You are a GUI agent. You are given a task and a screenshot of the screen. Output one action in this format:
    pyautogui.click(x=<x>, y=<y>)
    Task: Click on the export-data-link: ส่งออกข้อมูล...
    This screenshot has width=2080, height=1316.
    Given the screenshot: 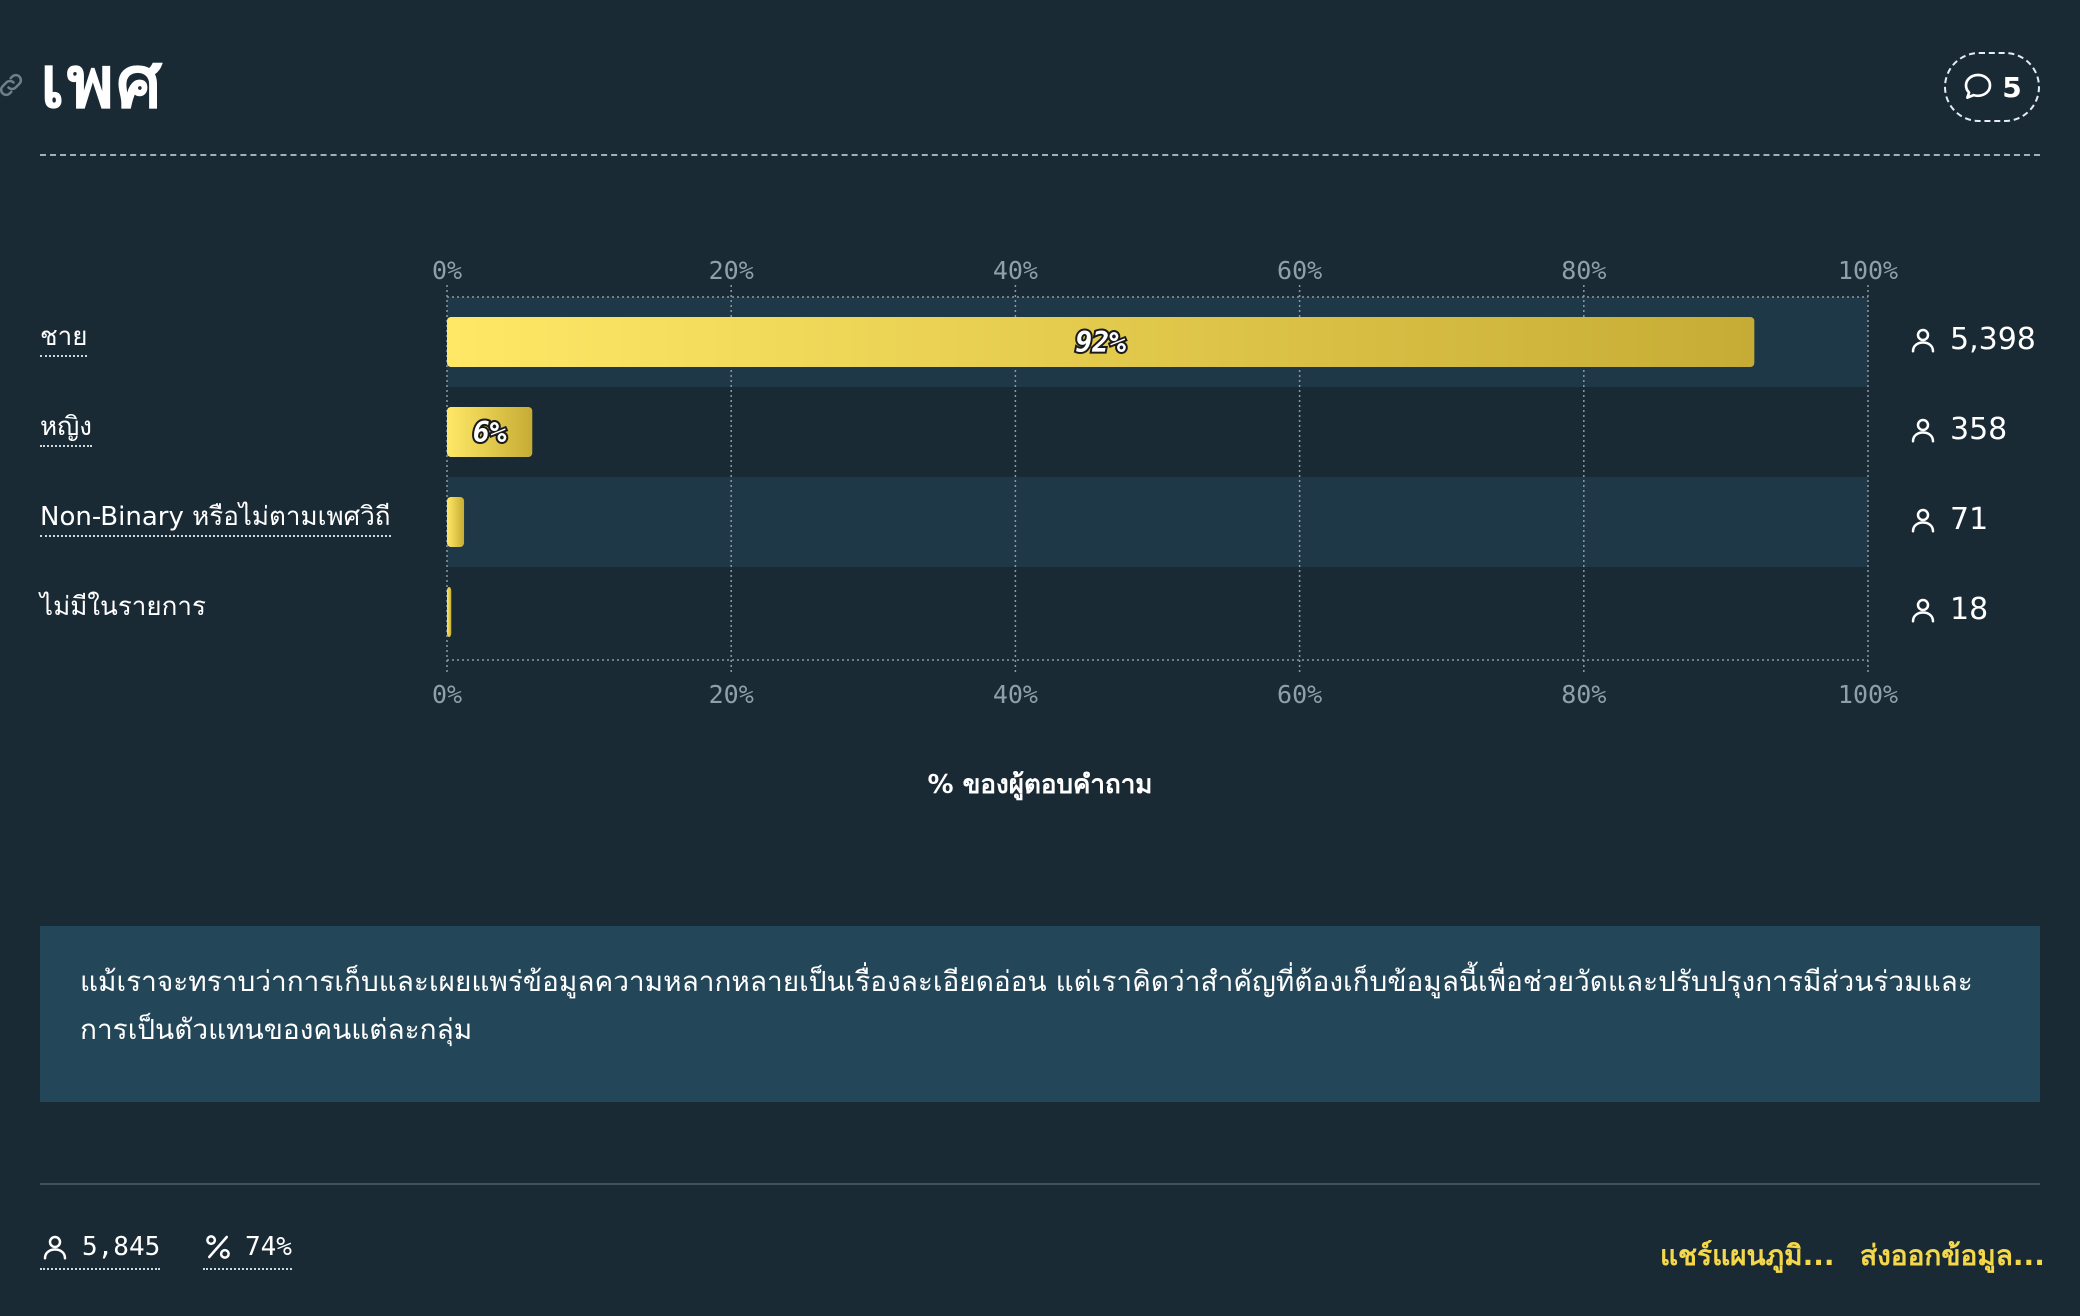 What is the action you would take?
    pyautogui.click(x=1952, y=1256)
    